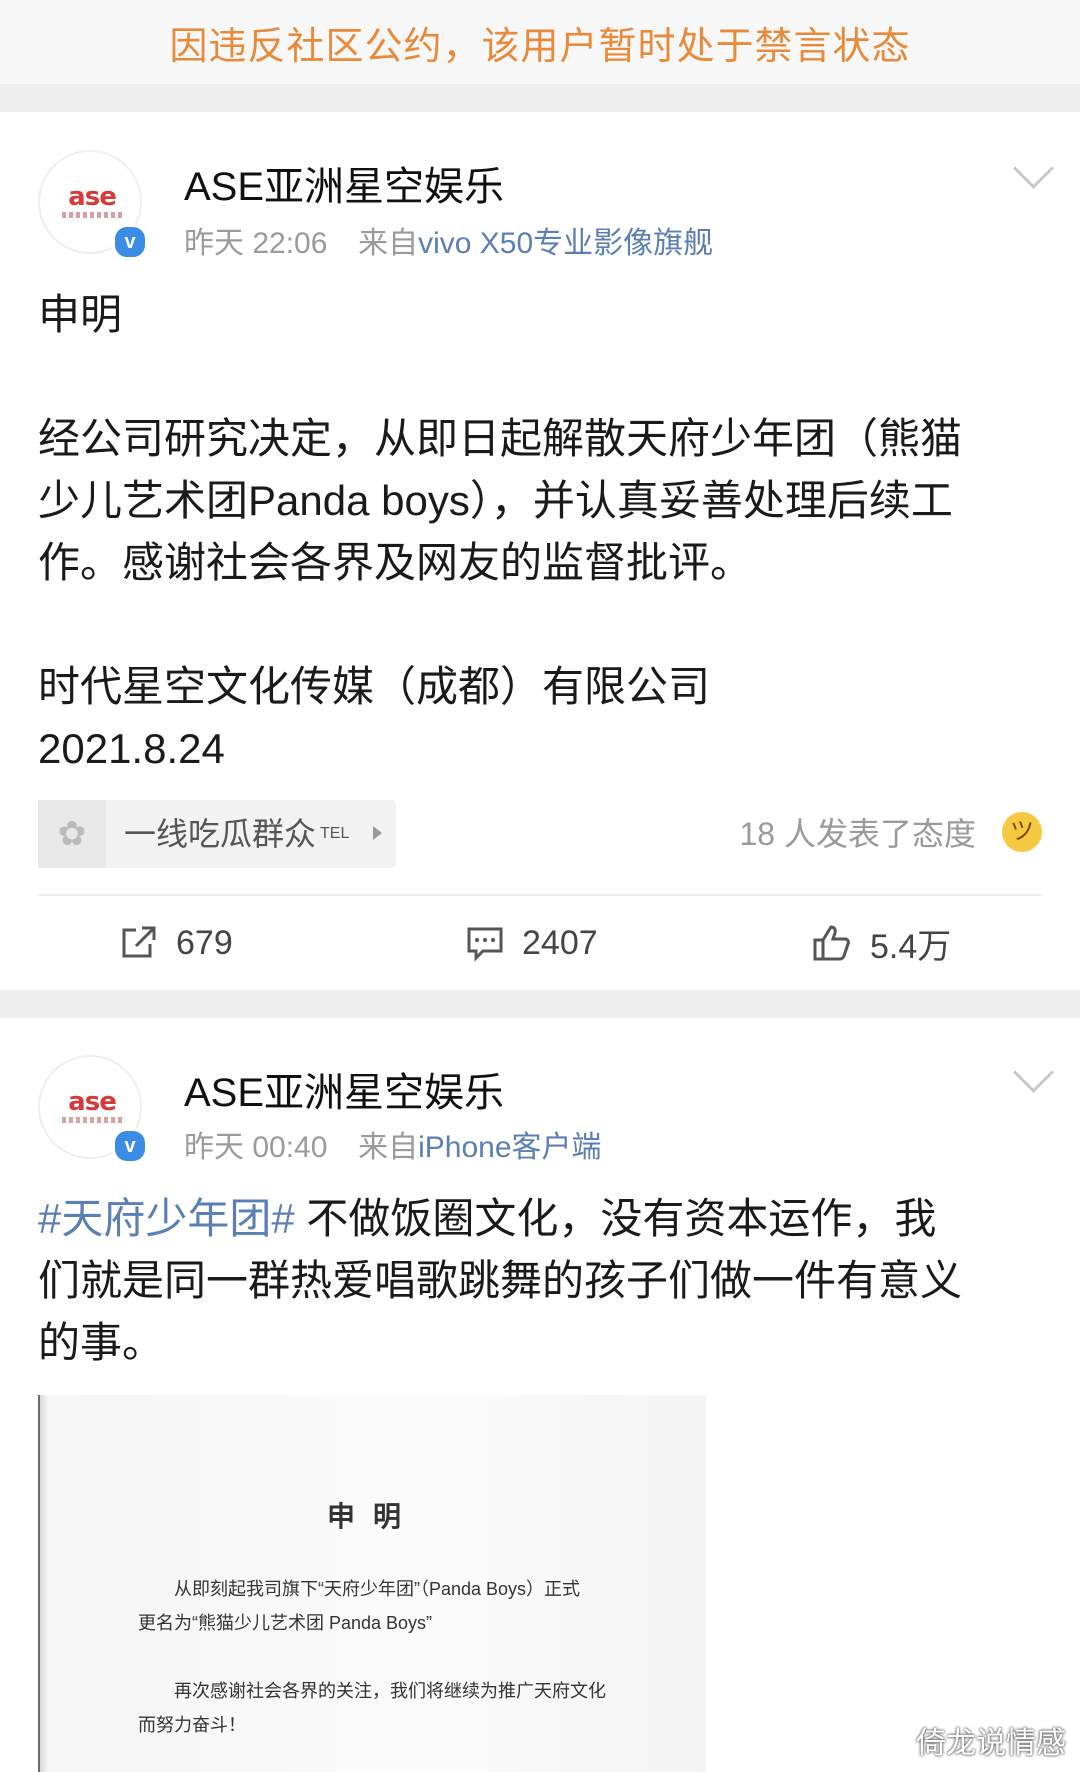  What do you see at coordinates (192, 1725) in the screenshot?
I see `statement-line: 而努力奋斗！` at bounding box center [192, 1725].